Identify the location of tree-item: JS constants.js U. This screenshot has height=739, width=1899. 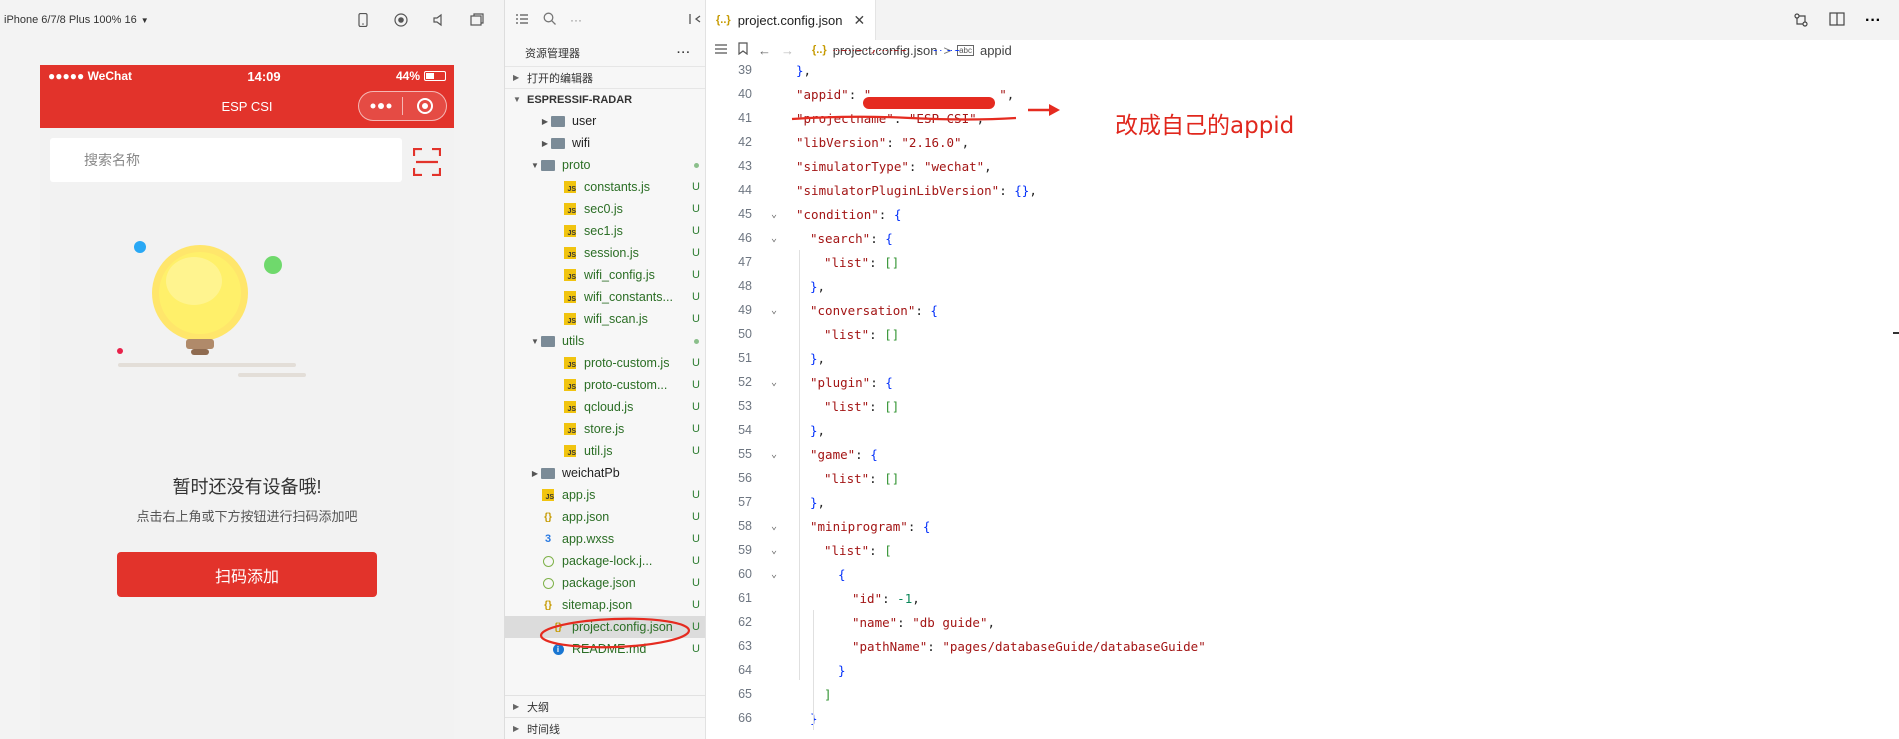
(605, 187).